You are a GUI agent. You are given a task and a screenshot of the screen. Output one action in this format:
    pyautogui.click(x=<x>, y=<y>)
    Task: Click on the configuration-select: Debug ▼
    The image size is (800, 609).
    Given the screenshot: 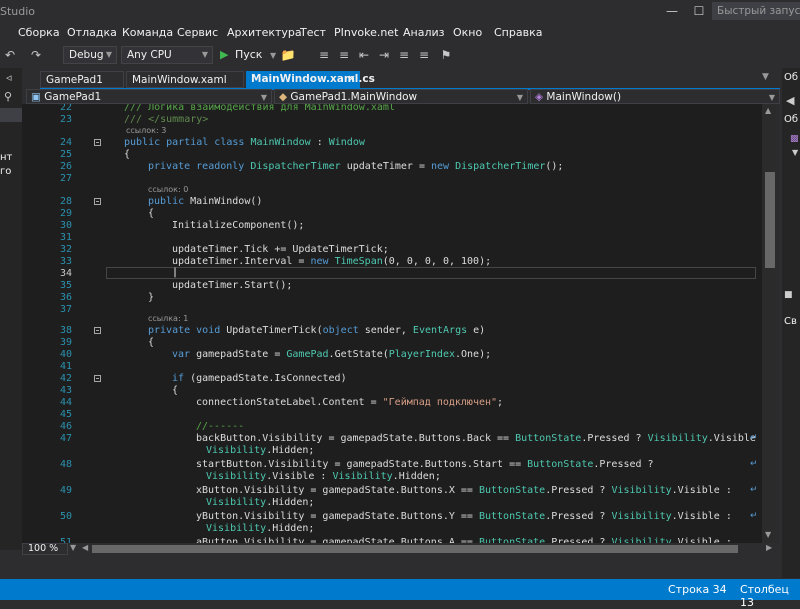 What is the action you would take?
    pyautogui.click(x=90, y=55)
    